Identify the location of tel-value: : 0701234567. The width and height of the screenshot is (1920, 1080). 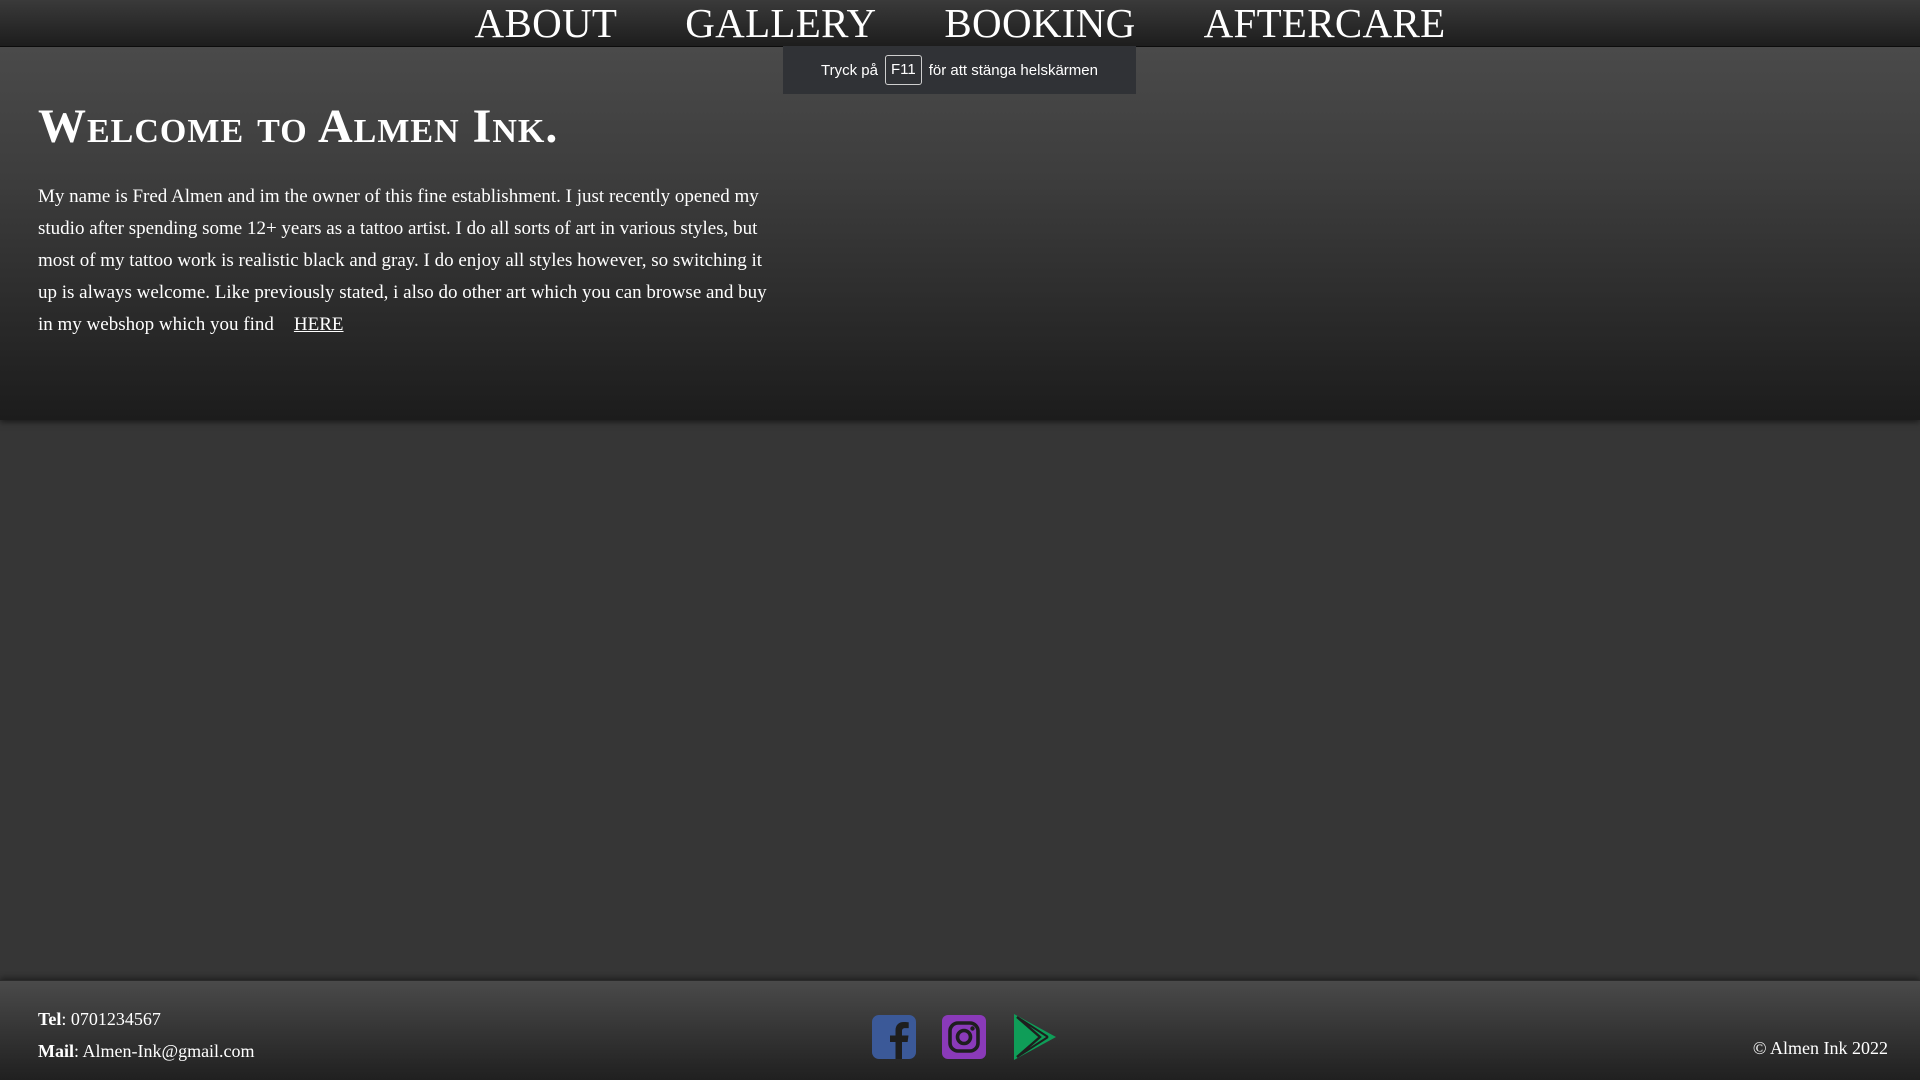
(111, 1019).